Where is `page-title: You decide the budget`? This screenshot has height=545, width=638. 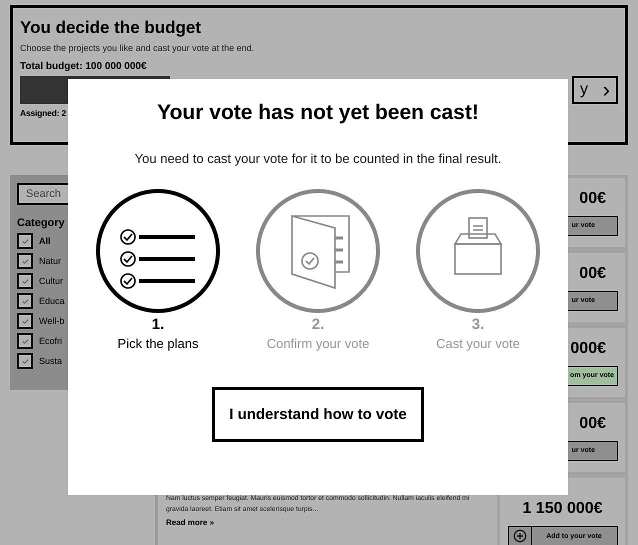
page-title: You decide the budget is located at coordinates (111, 28).